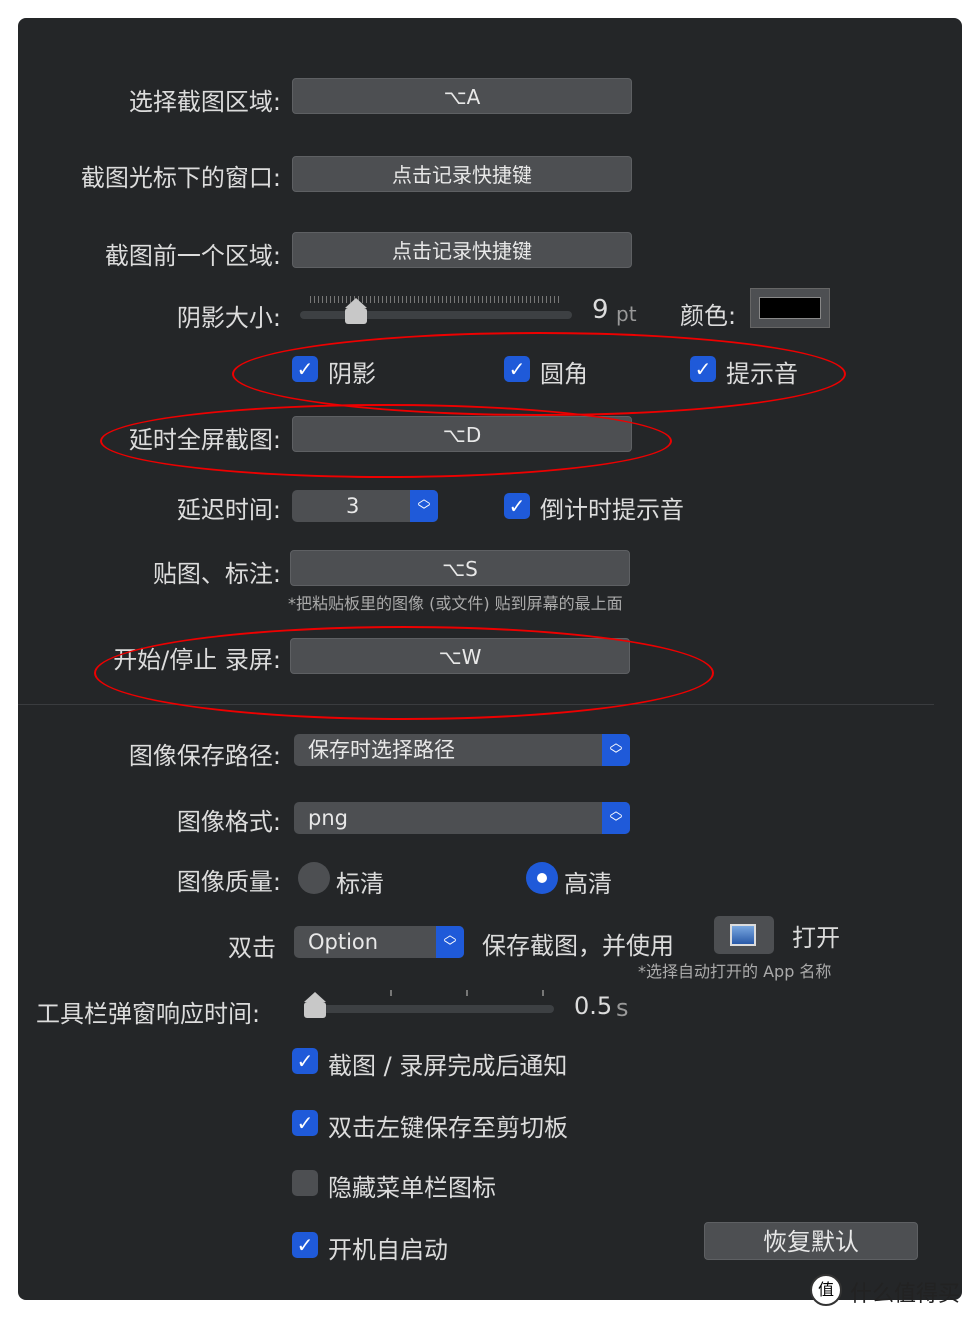 The width and height of the screenshot is (980, 1318). Describe the element at coordinates (448, 1066) in the screenshot. I see `notify-label: 截图 / 录屏完成后通知` at that location.